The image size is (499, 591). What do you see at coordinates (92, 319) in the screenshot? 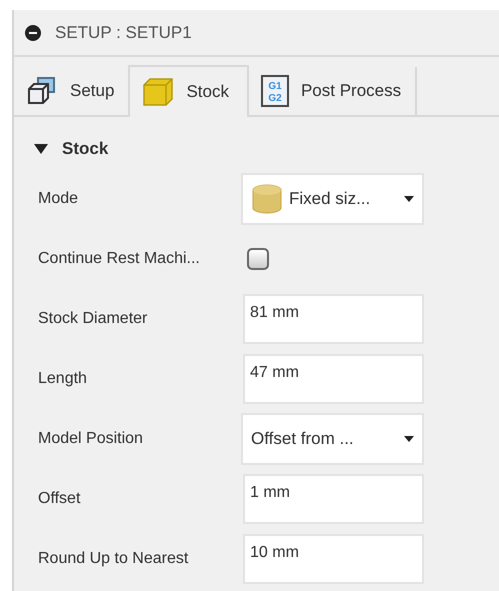
I see `field-label: Stock Diameter` at bounding box center [92, 319].